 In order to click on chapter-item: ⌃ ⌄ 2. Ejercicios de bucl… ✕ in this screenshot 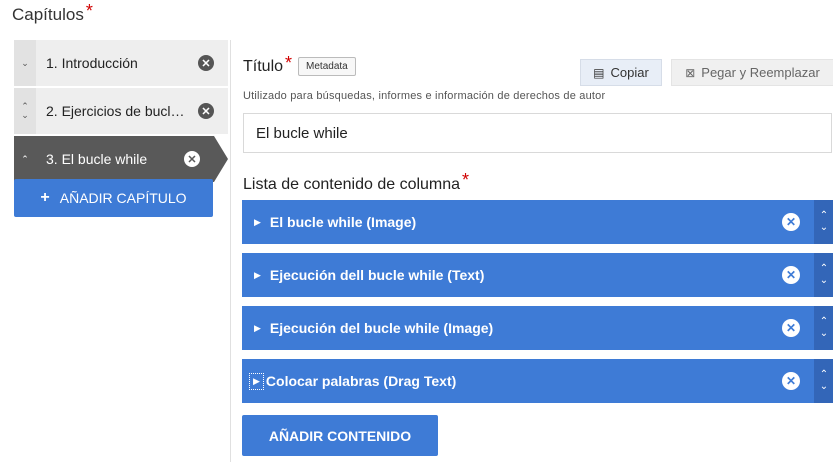, I will do `click(121, 111)`.